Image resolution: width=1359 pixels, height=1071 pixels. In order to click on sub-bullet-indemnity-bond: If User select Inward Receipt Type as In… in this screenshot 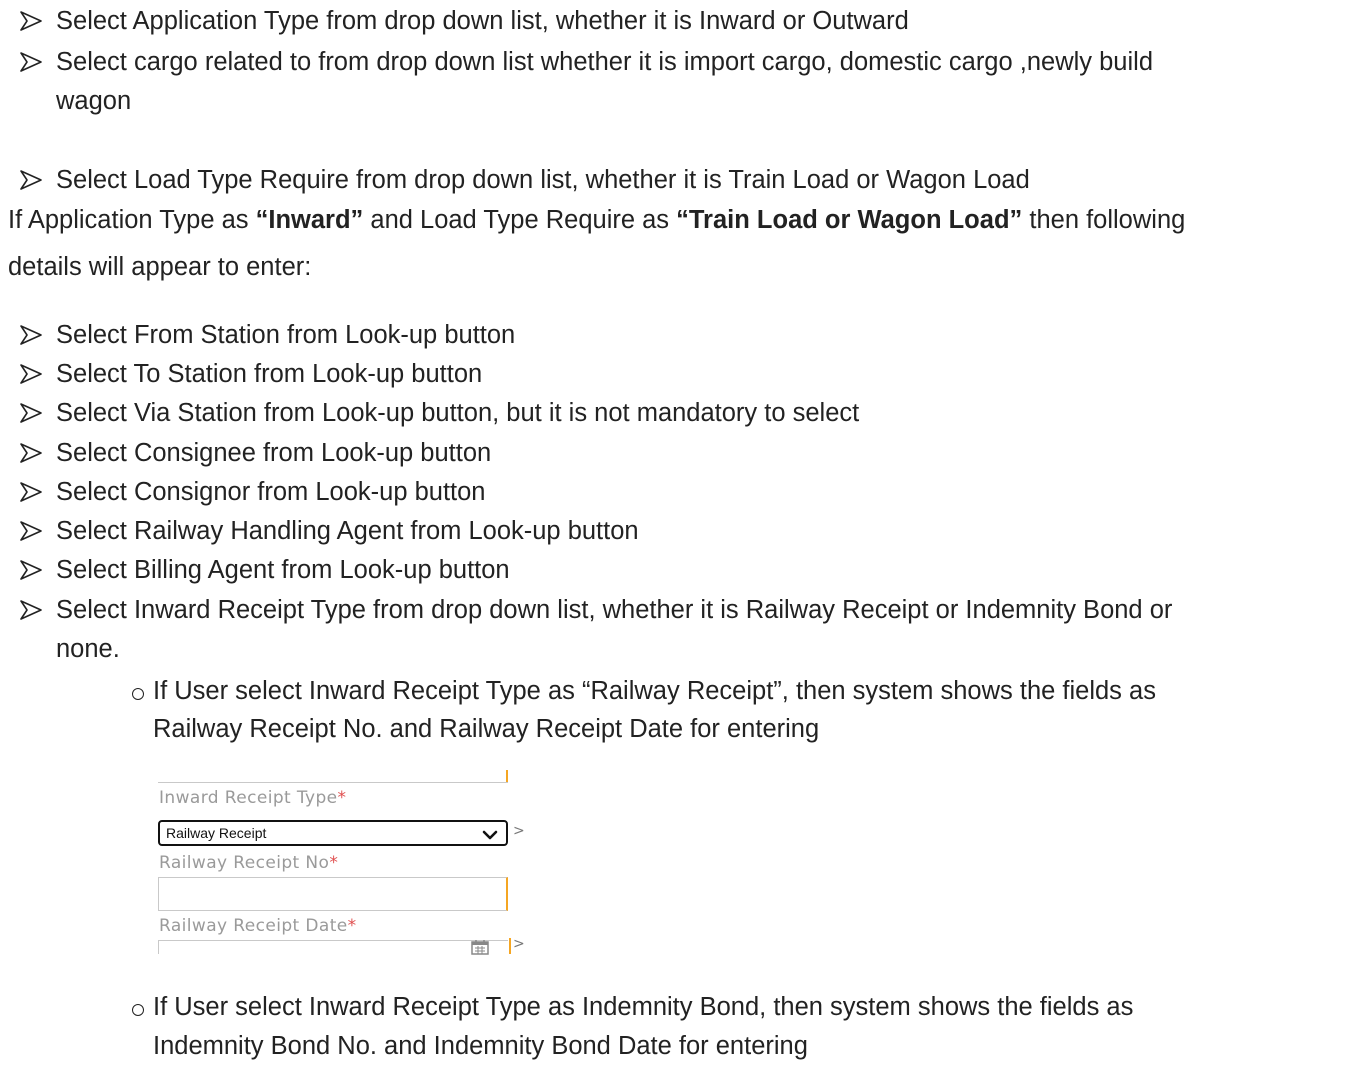, I will do `click(643, 1007)`.